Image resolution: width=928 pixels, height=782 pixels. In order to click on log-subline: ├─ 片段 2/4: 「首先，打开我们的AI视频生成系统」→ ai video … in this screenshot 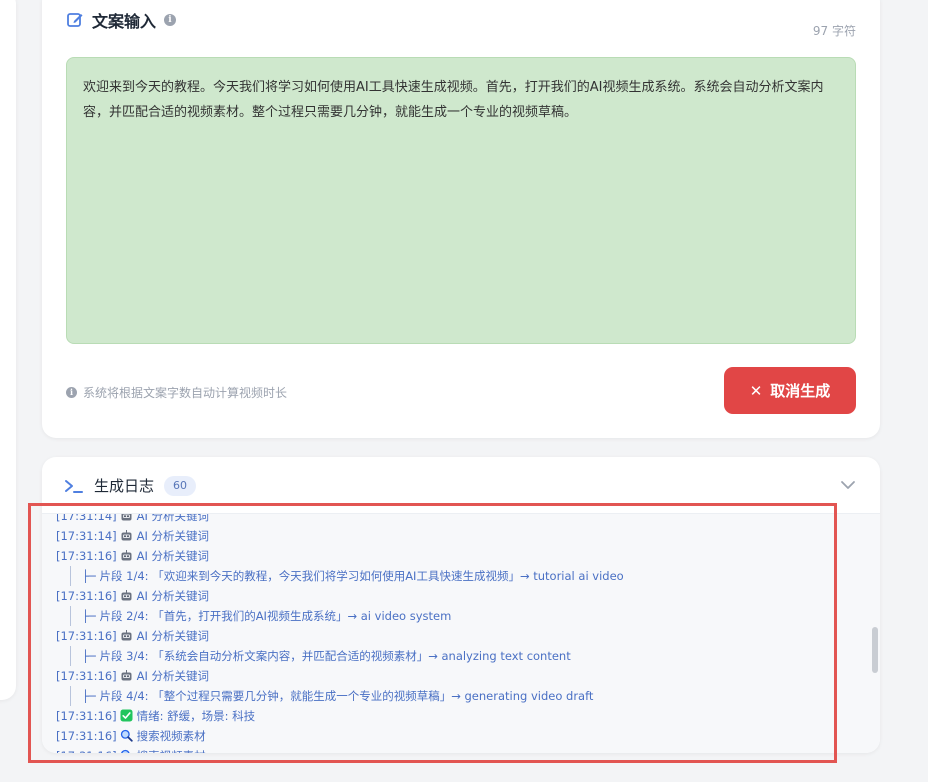, I will do `click(458, 616)`.